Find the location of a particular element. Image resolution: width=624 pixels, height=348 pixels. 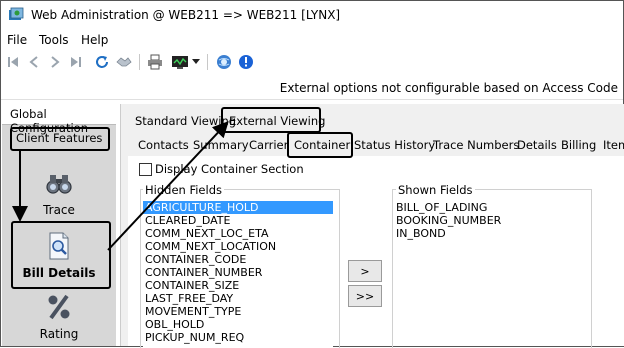

arrow-to-external-viewing is located at coordinates (168, 186).